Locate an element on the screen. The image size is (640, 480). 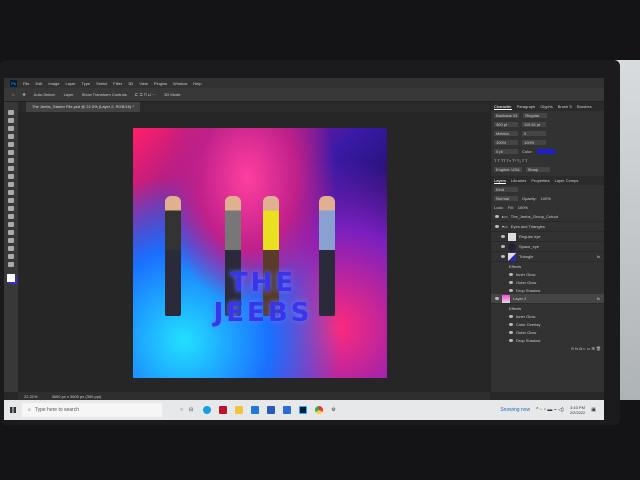
blur-tool is located at coordinates (11, 208).